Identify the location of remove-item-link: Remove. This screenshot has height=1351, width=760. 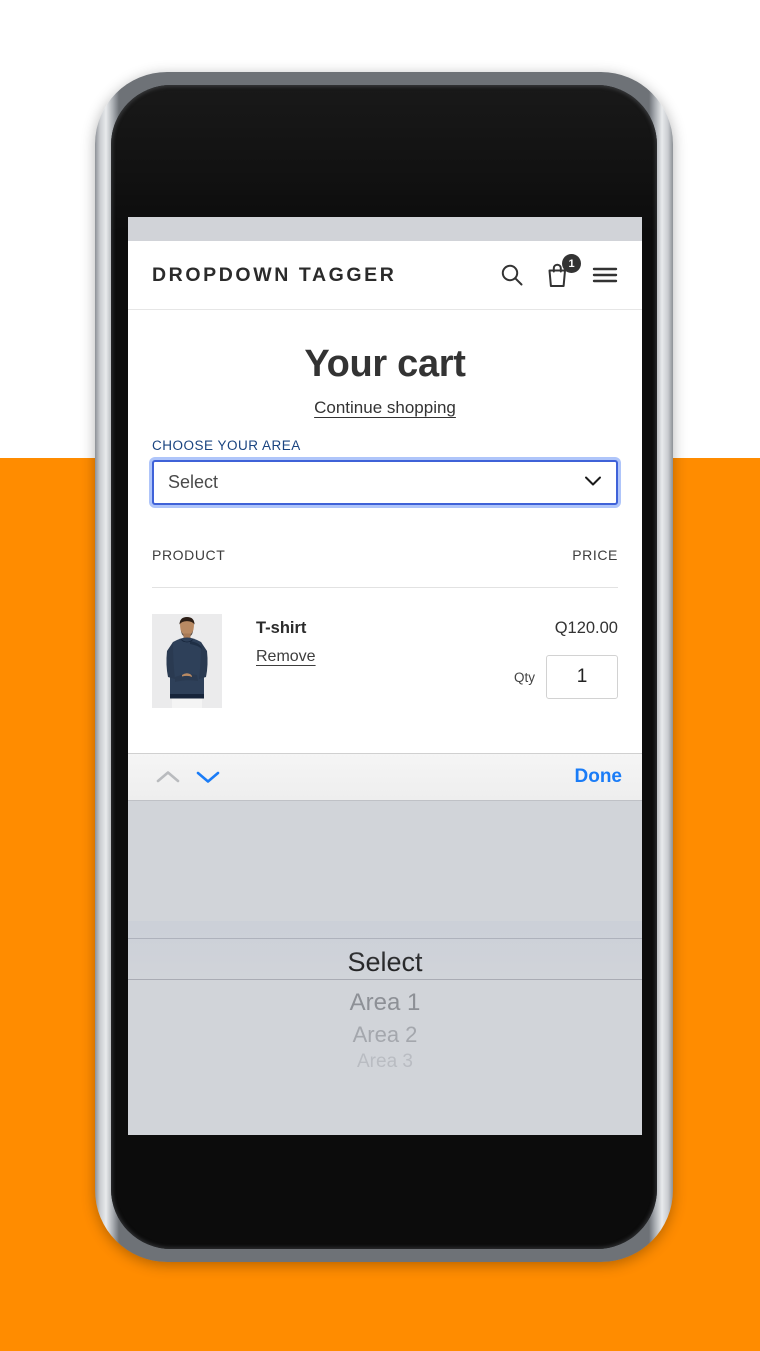
(286, 657).